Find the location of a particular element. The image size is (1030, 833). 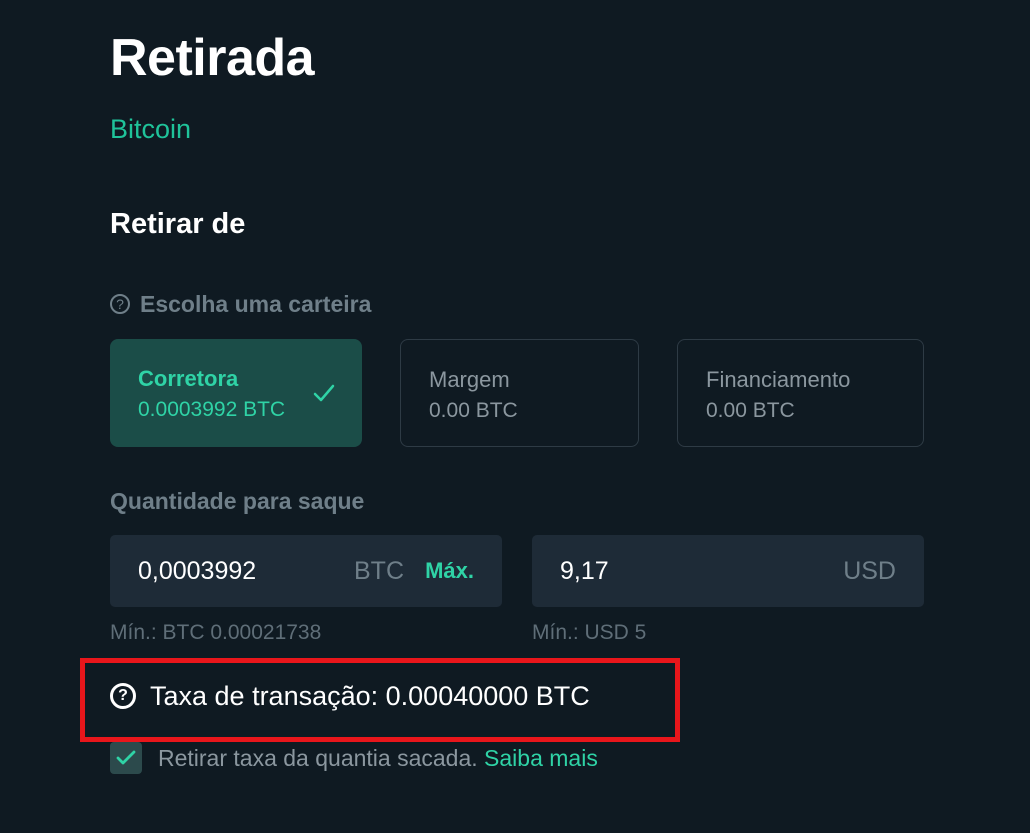

learn-more-link: Saiba mais is located at coordinates (541, 758).